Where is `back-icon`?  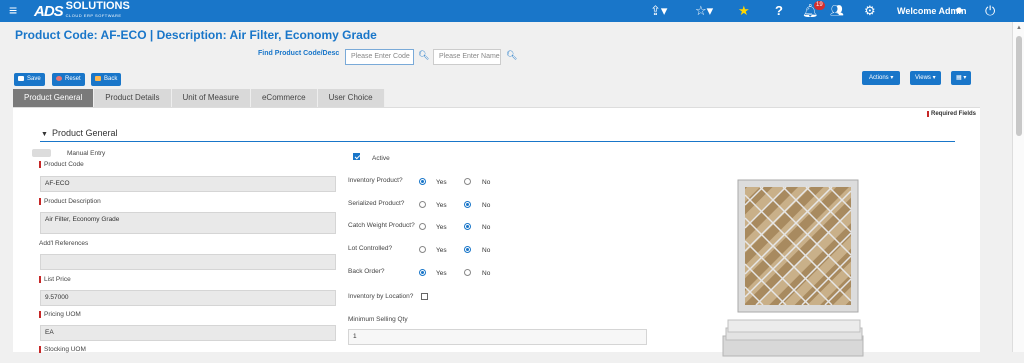 back-icon is located at coordinates (98, 78).